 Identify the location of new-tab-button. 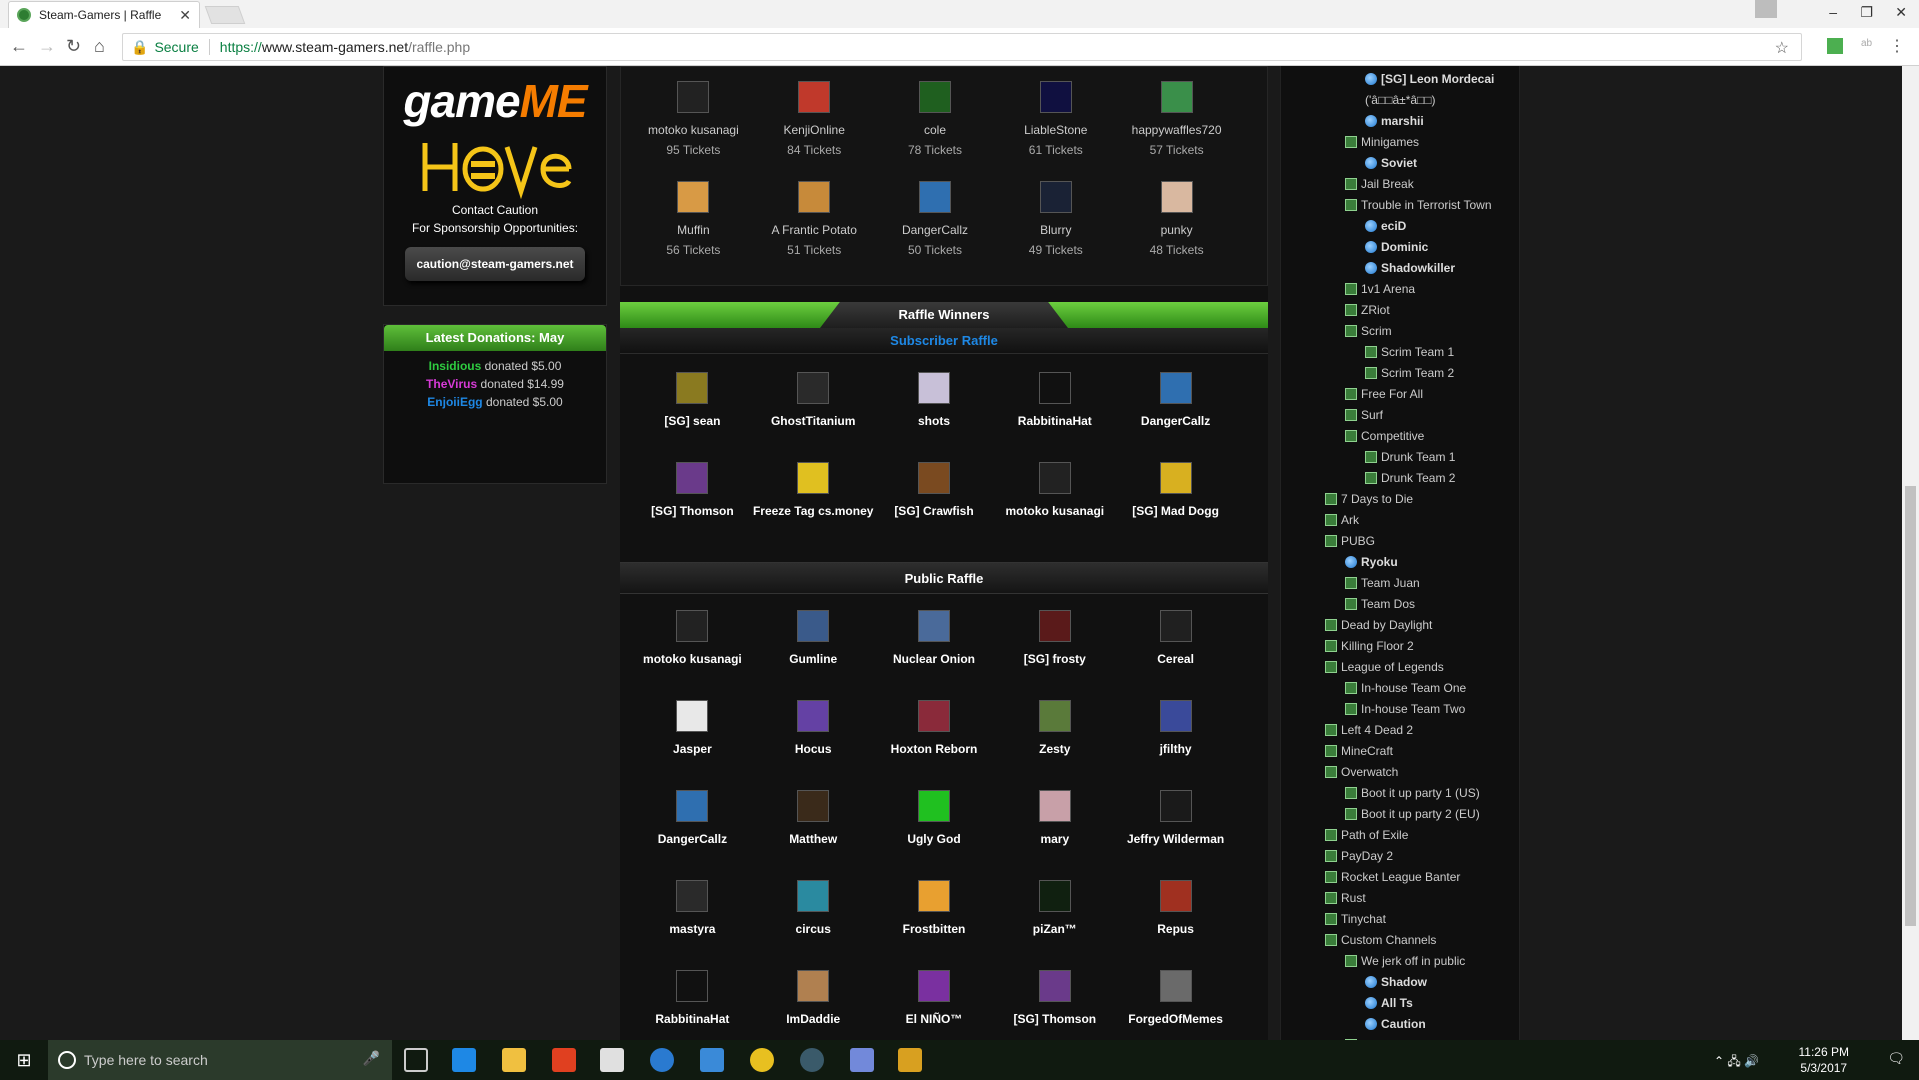
(225, 15).